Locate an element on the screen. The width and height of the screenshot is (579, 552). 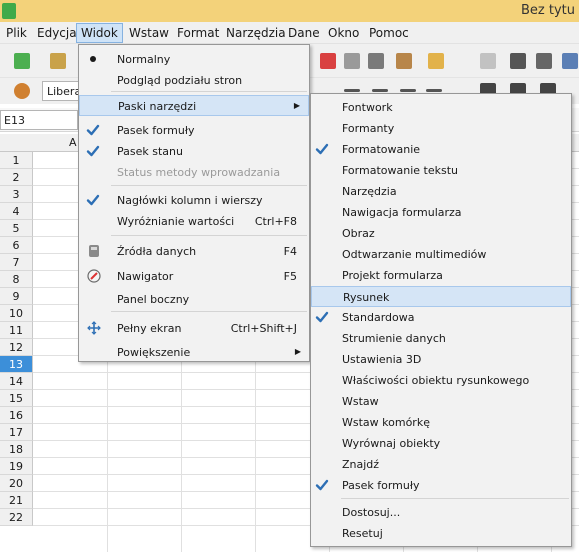
row-header: 12 is located at coordinates (16, 347).